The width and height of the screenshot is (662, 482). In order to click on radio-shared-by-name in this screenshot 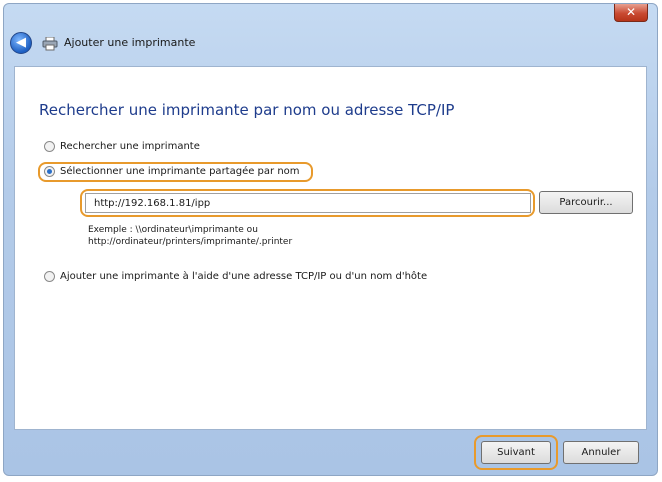, I will do `click(49, 171)`.